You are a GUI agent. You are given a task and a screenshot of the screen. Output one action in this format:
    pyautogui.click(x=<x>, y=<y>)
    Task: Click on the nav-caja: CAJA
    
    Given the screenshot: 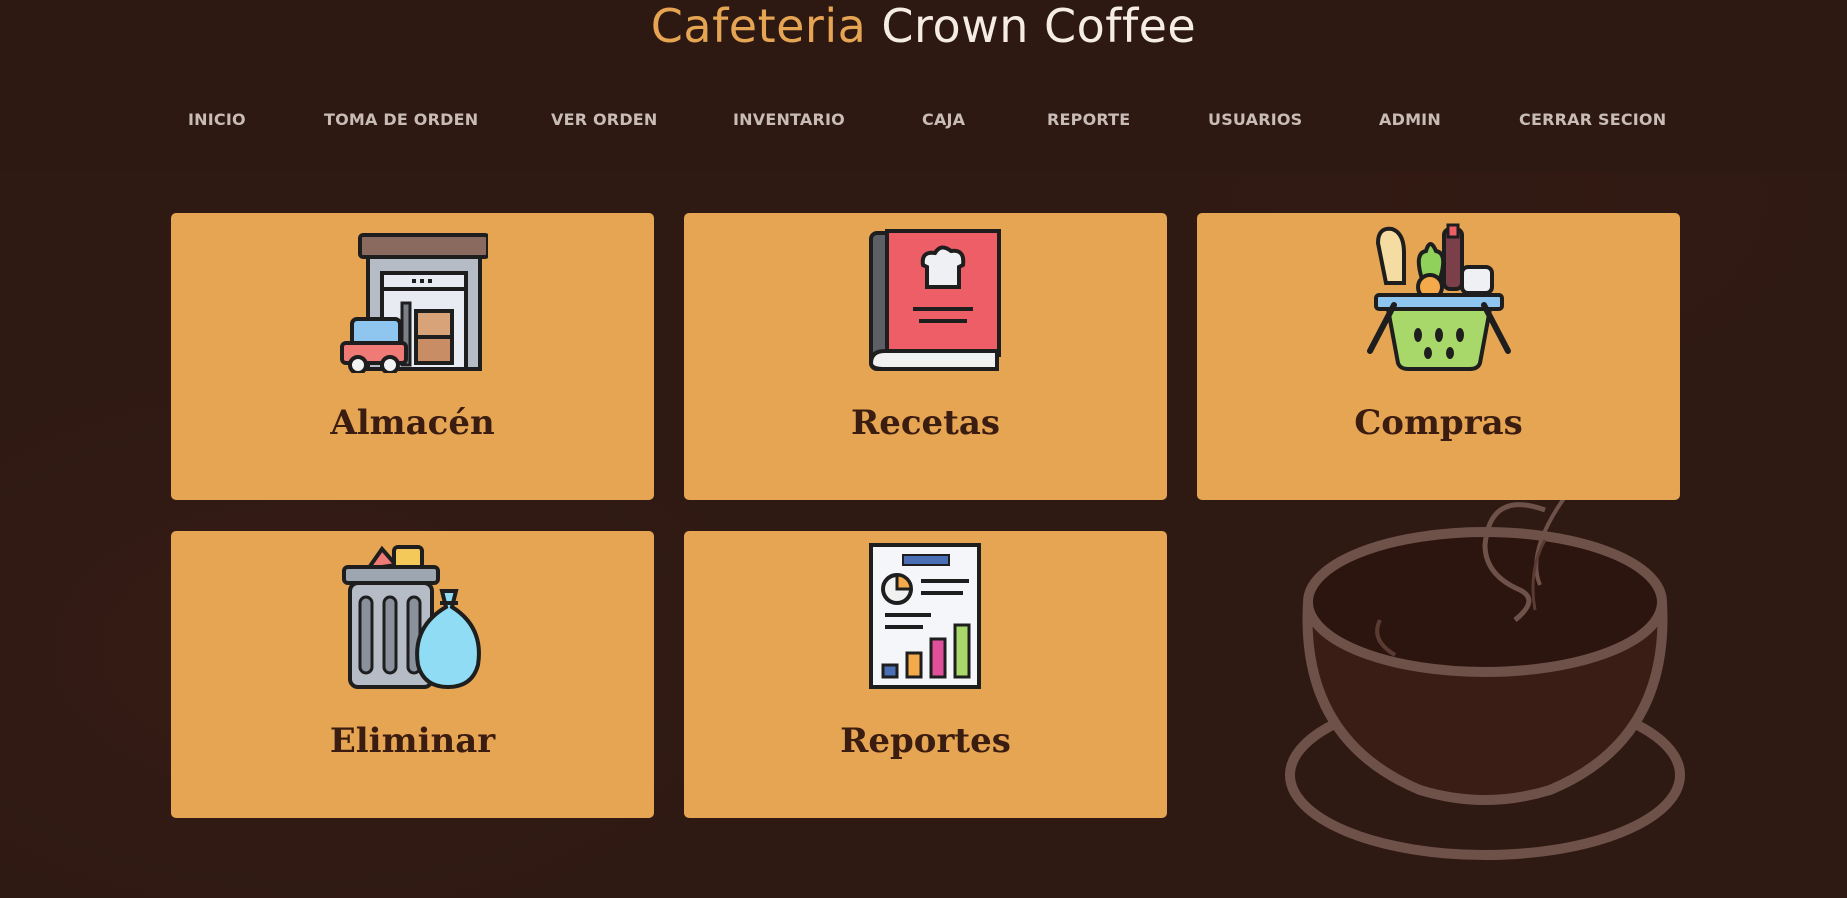 What is the action you would take?
    pyautogui.click(x=943, y=120)
    